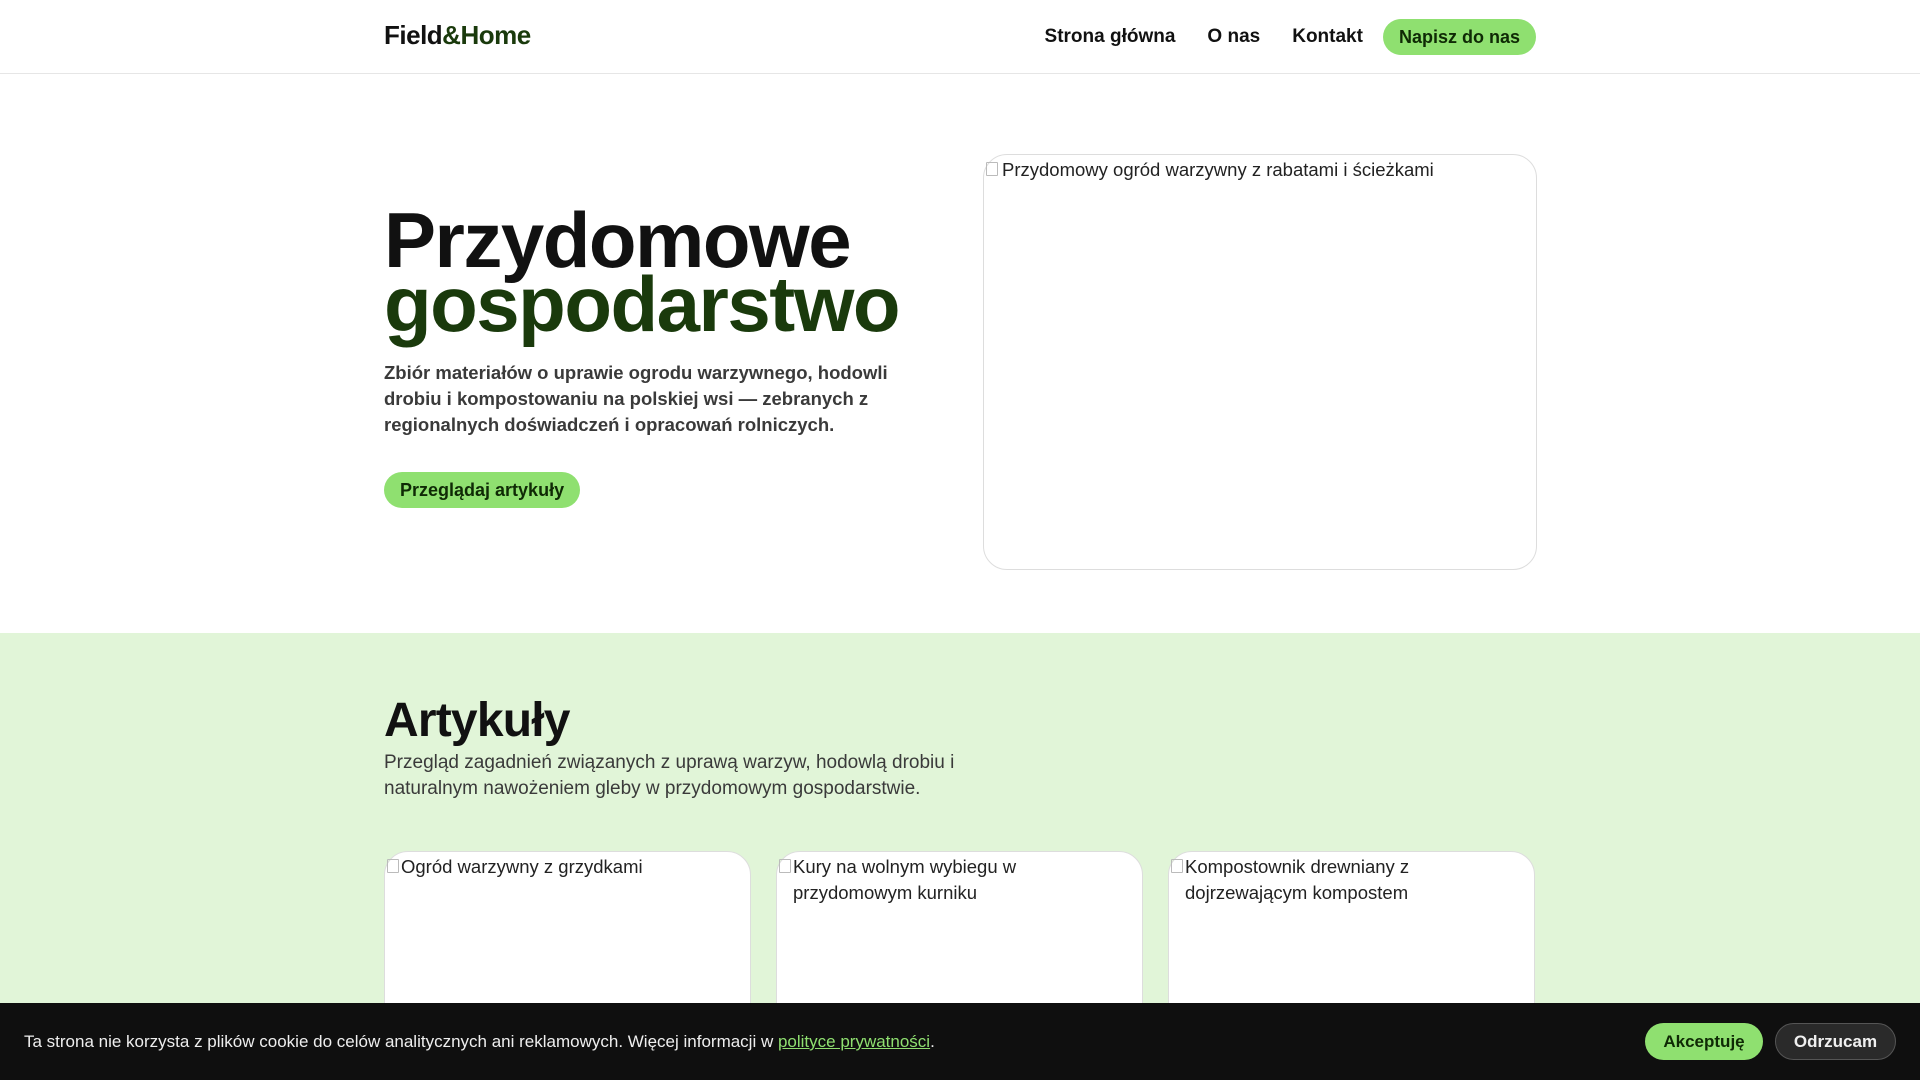 The height and width of the screenshot is (1080, 1920). I want to click on cookie-text-suffix: ., so click(932, 1041).